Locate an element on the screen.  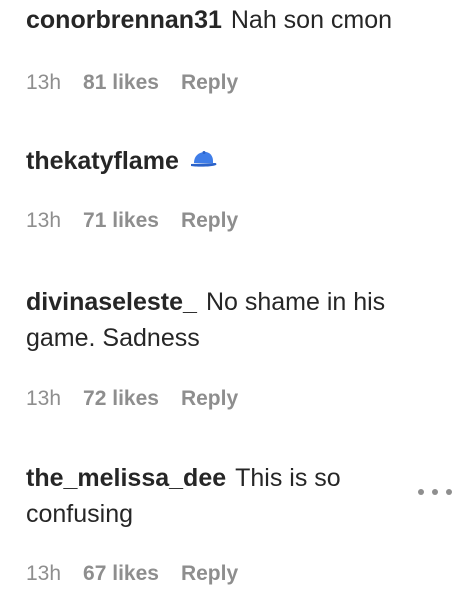
comment-body: thekatyflame is located at coordinates (221, 161).